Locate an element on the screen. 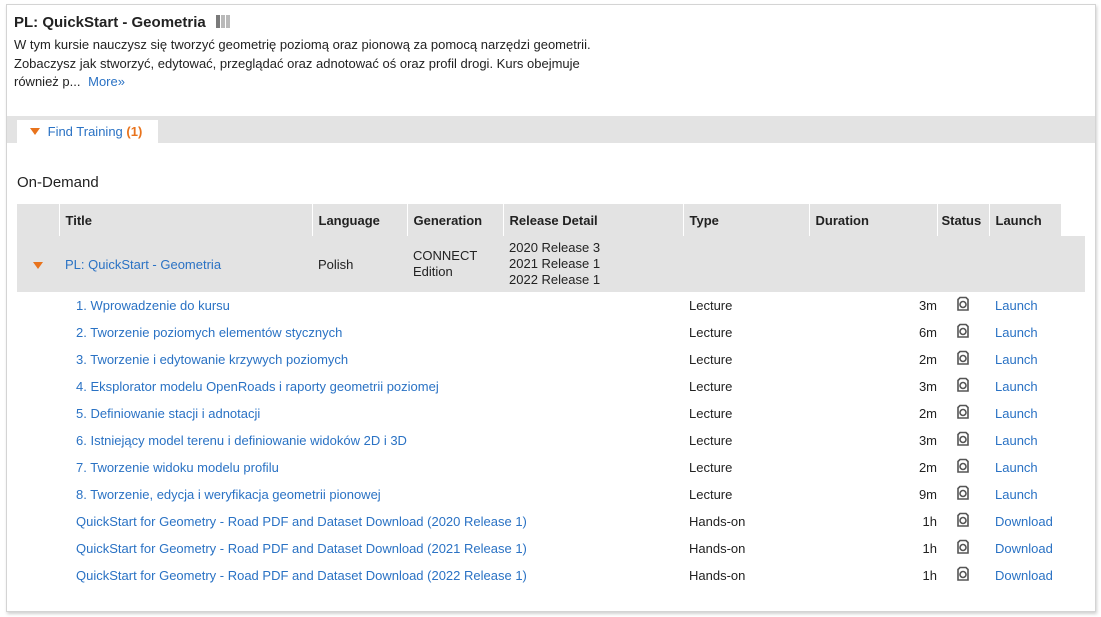 This screenshot has height=617, width=1101. item-duration: 6m is located at coordinates (927, 332).